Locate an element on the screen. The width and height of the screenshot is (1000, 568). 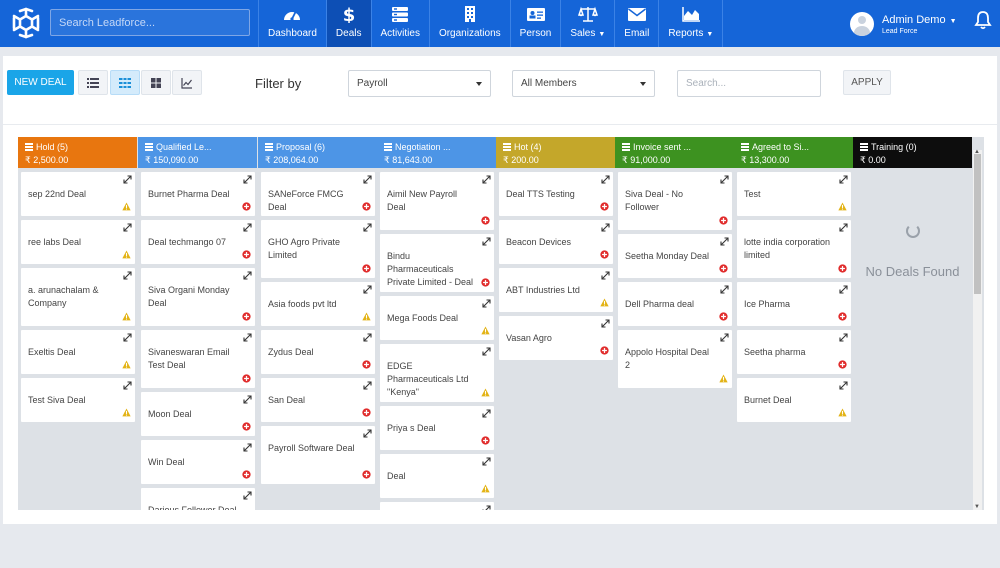
deal-card: ree labs Deal is located at coordinates (78, 242).